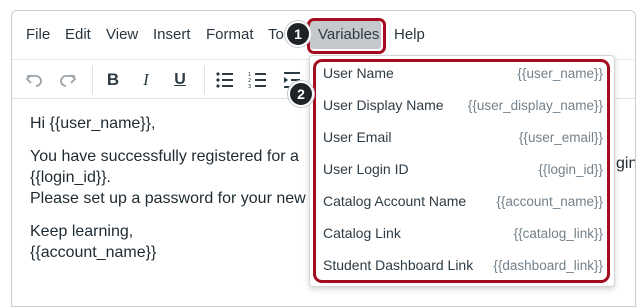  Describe the element at coordinates (383, 105) in the screenshot. I see `dropdown-item-label: User Display Name` at that location.